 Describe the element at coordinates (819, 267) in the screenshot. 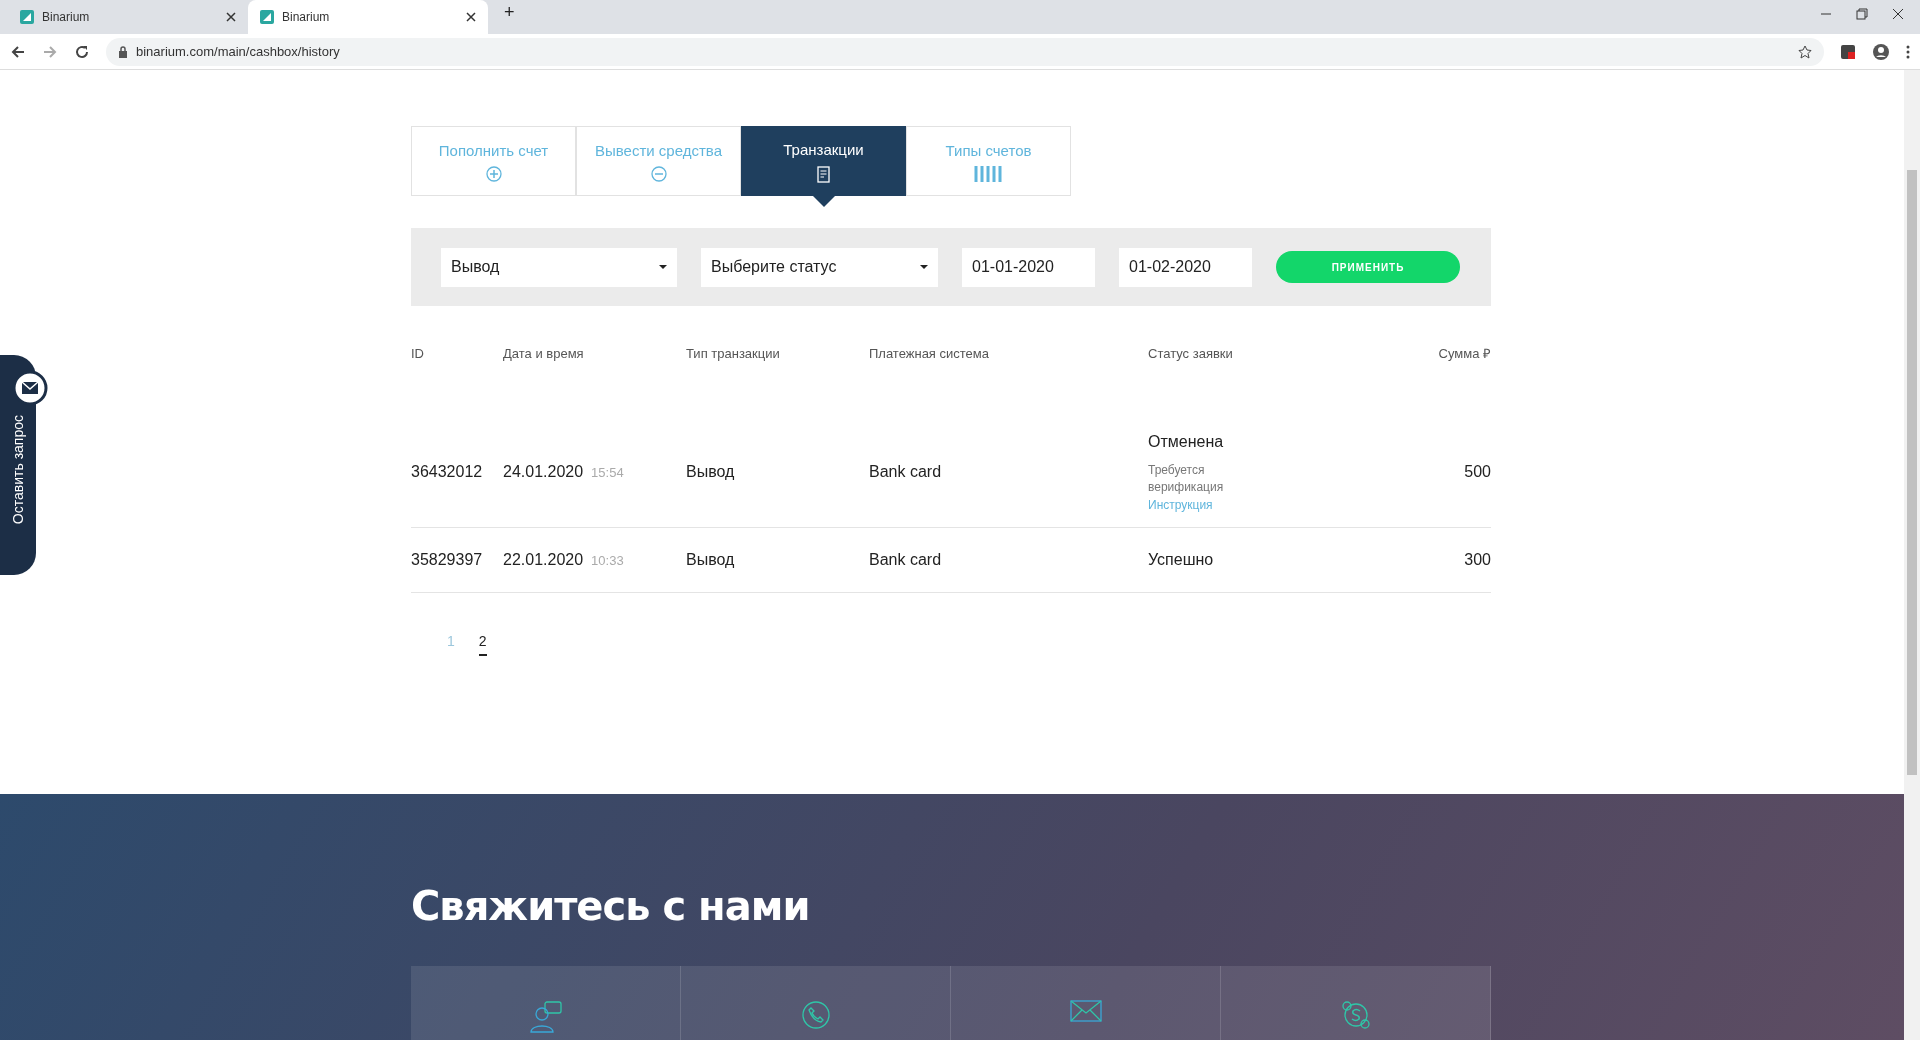

I see `status-select: Выберите статус` at that location.